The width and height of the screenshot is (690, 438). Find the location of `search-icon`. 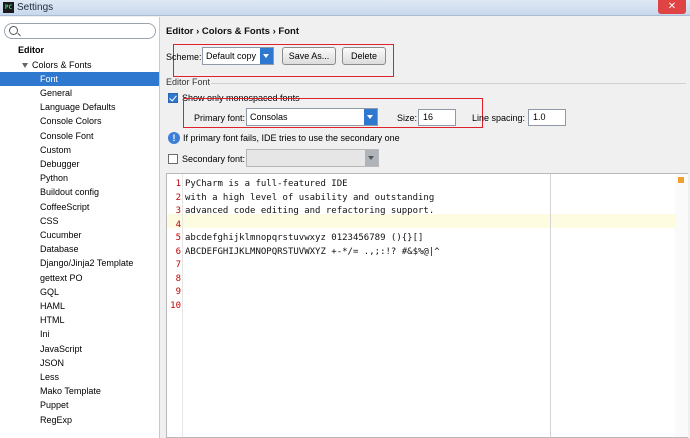

search-icon is located at coordinates (13, 30).